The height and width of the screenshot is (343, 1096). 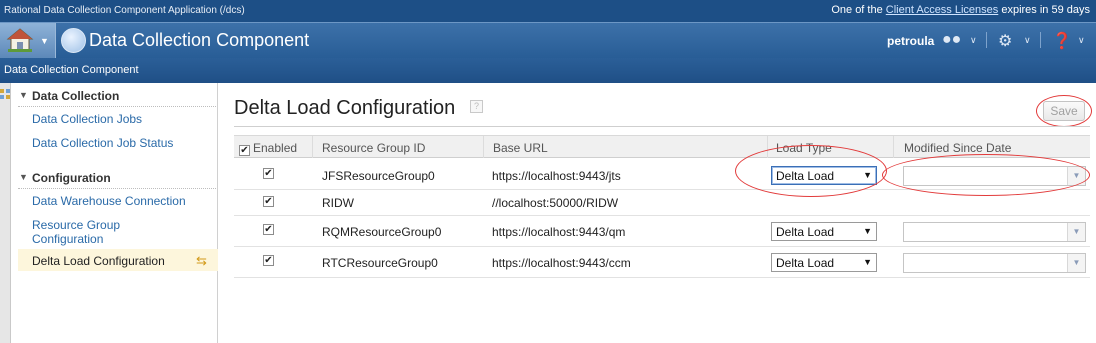 I want to click on app-icon, so click(x=73, y=40).